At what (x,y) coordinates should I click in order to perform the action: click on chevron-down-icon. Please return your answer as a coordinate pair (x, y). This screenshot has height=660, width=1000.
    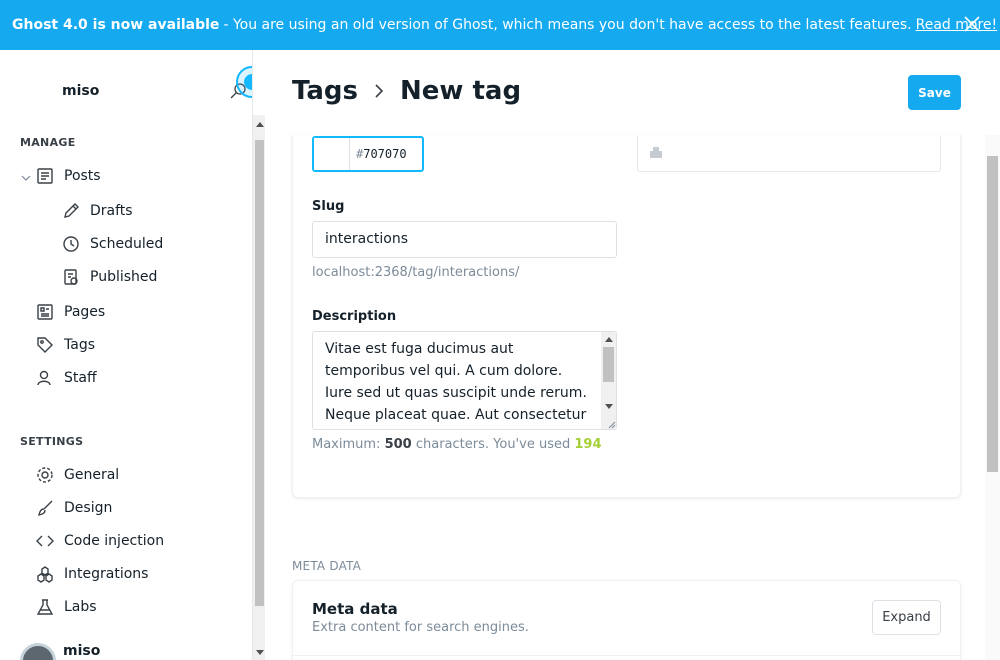
    Looking at the image, I should click on (26, 178).